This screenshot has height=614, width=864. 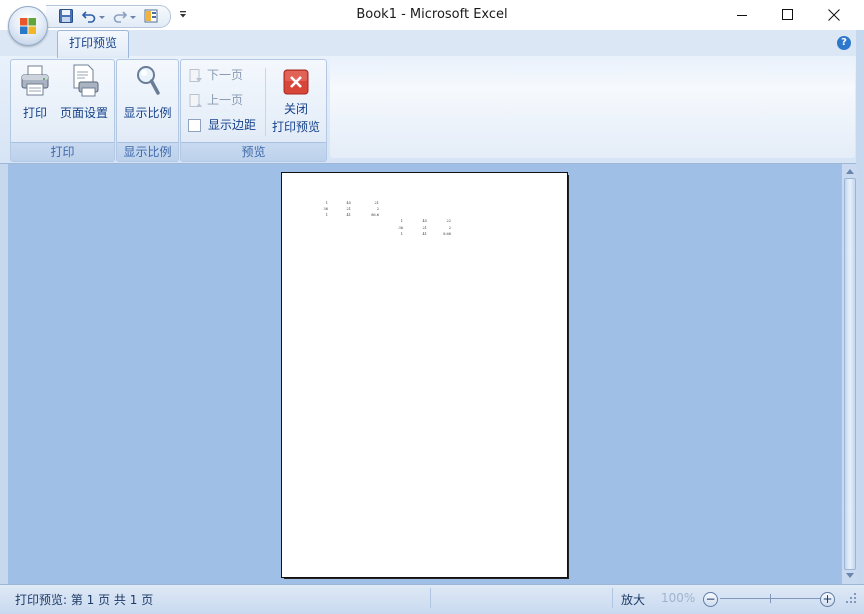 I want to click on close-preview-icon, so click(x=296, y=82).